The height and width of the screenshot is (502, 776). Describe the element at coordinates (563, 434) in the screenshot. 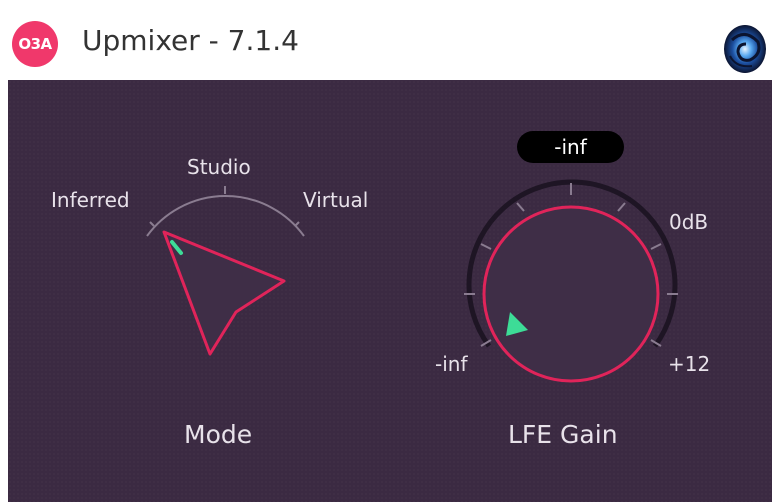

I see `lfe-gain-label: LFE Gain` at that location.